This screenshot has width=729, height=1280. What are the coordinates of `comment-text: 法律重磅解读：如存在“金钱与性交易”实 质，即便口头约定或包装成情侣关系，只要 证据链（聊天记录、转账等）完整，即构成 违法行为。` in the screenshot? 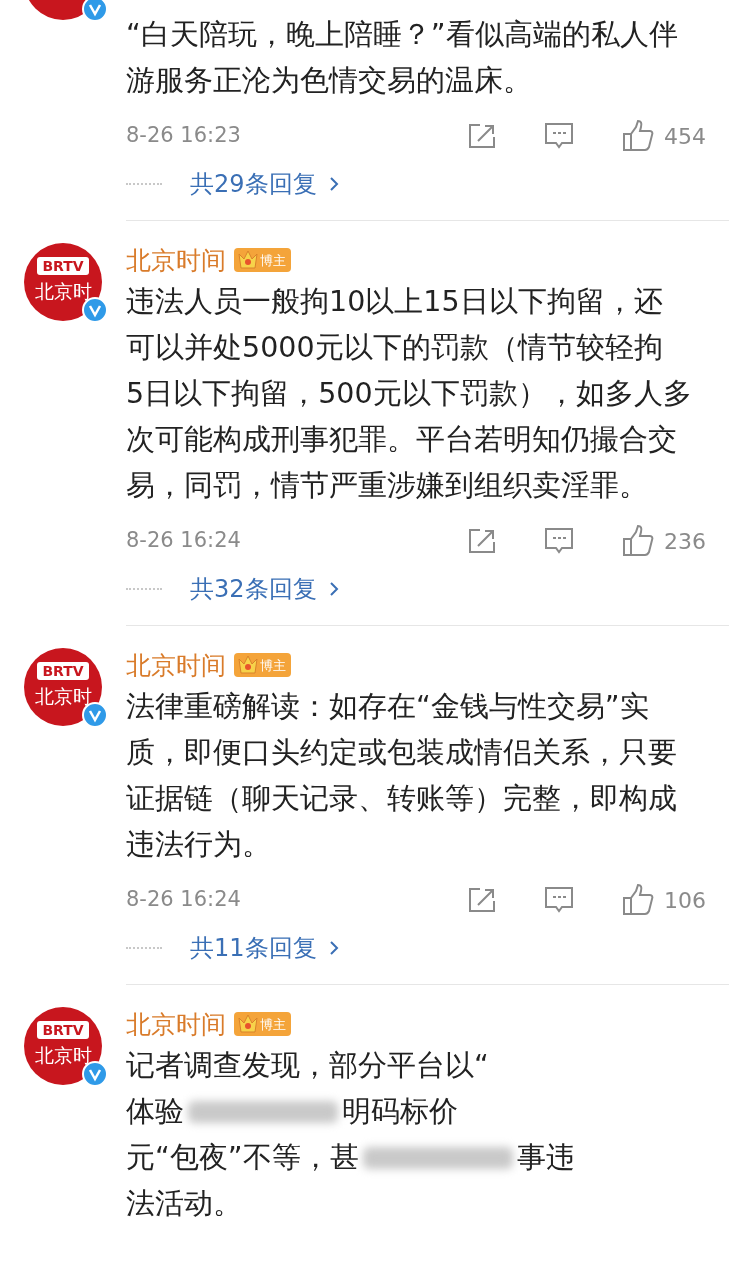 It's located at (402, 776).